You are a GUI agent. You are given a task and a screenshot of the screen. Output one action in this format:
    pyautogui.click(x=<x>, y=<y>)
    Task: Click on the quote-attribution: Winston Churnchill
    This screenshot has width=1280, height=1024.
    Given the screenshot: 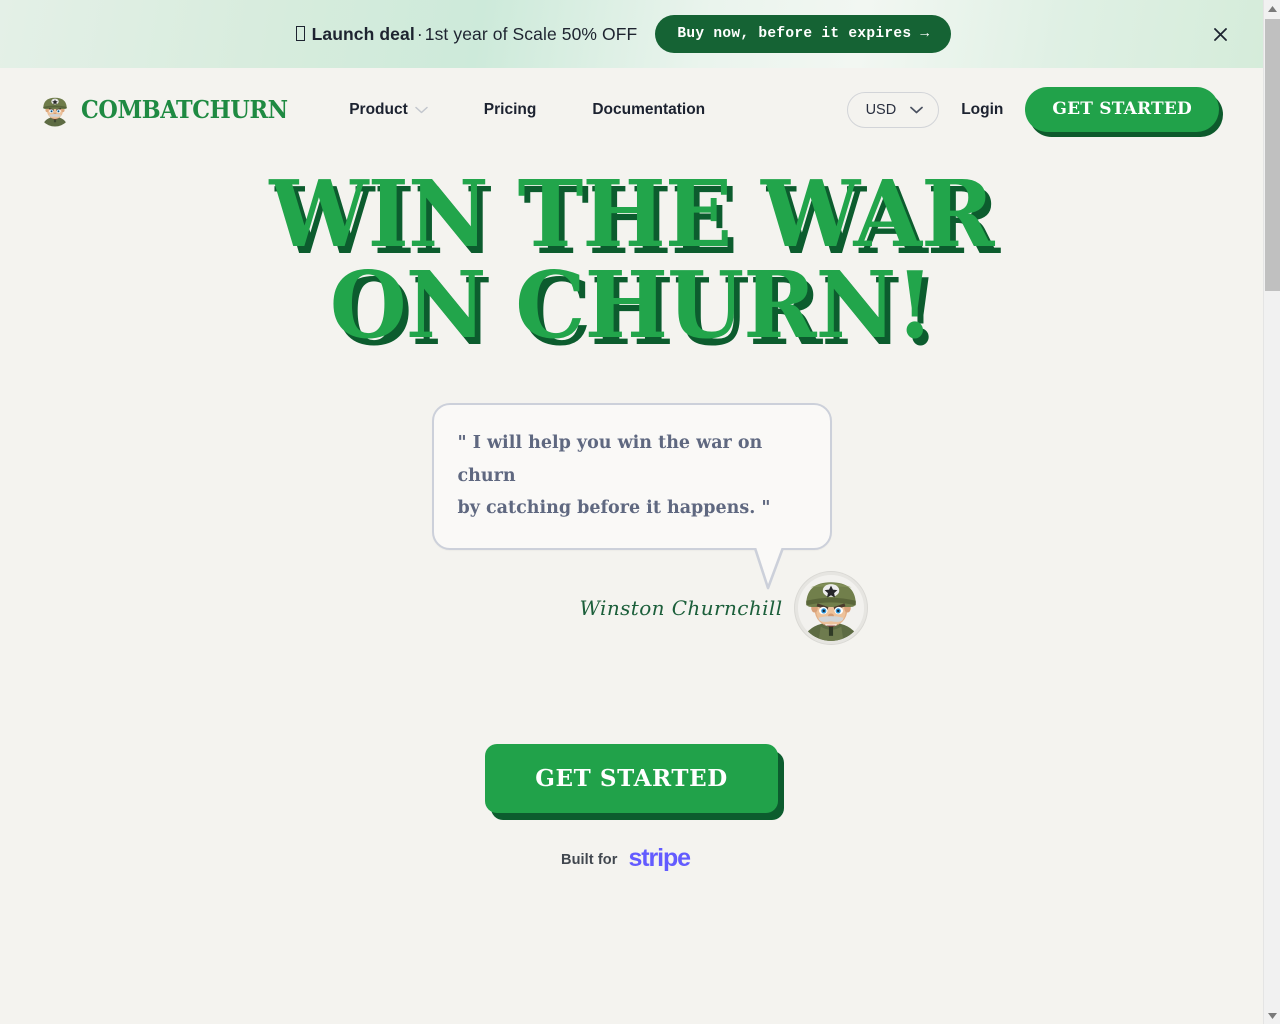 What is the action you would take?
    pyautogui.click(x=667, y=608)
    